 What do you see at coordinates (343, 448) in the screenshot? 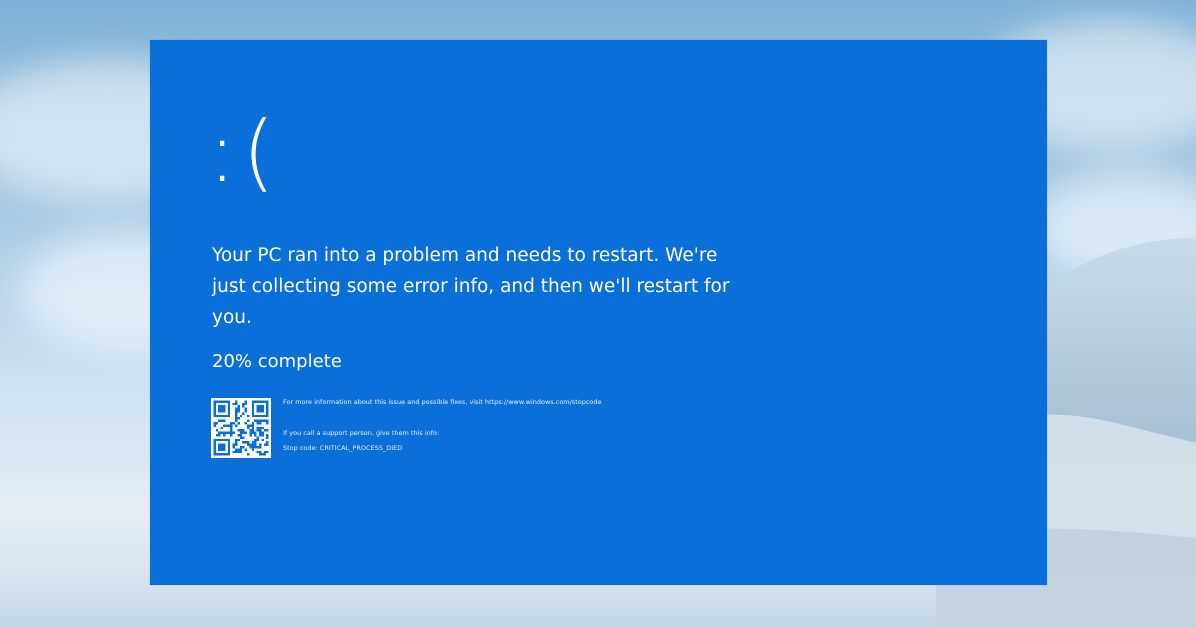
I see `stop-code-line: Stop code: CRITICAL_PROCESS_DIED` at bounding box center [343, 448].